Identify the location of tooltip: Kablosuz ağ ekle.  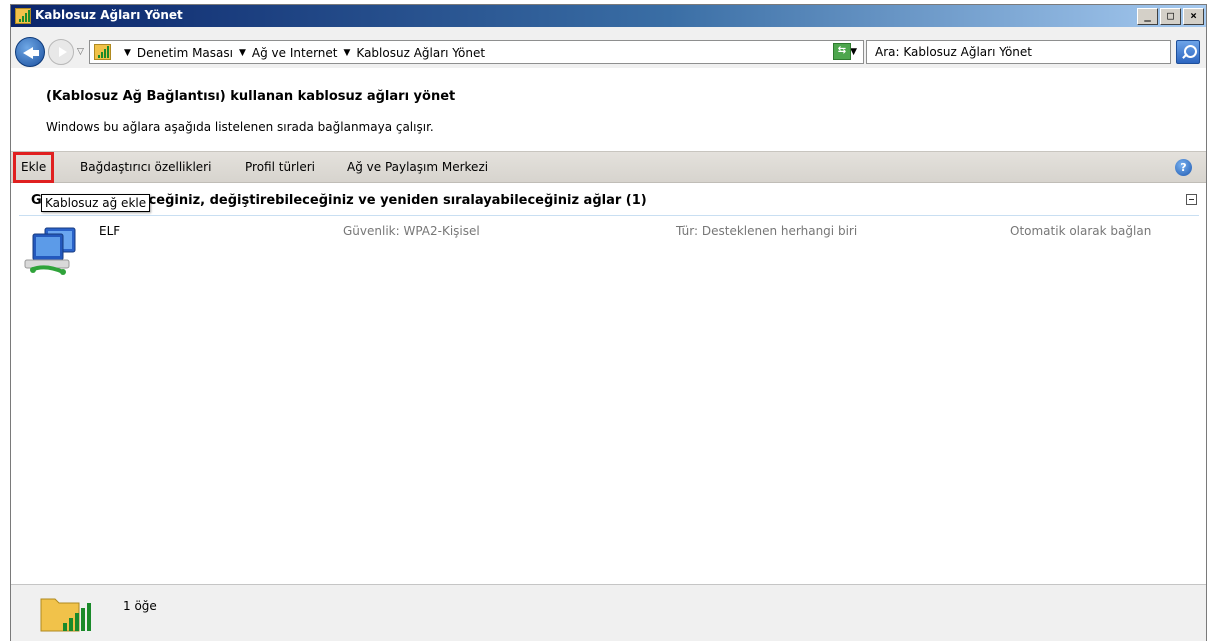
(96, 203).